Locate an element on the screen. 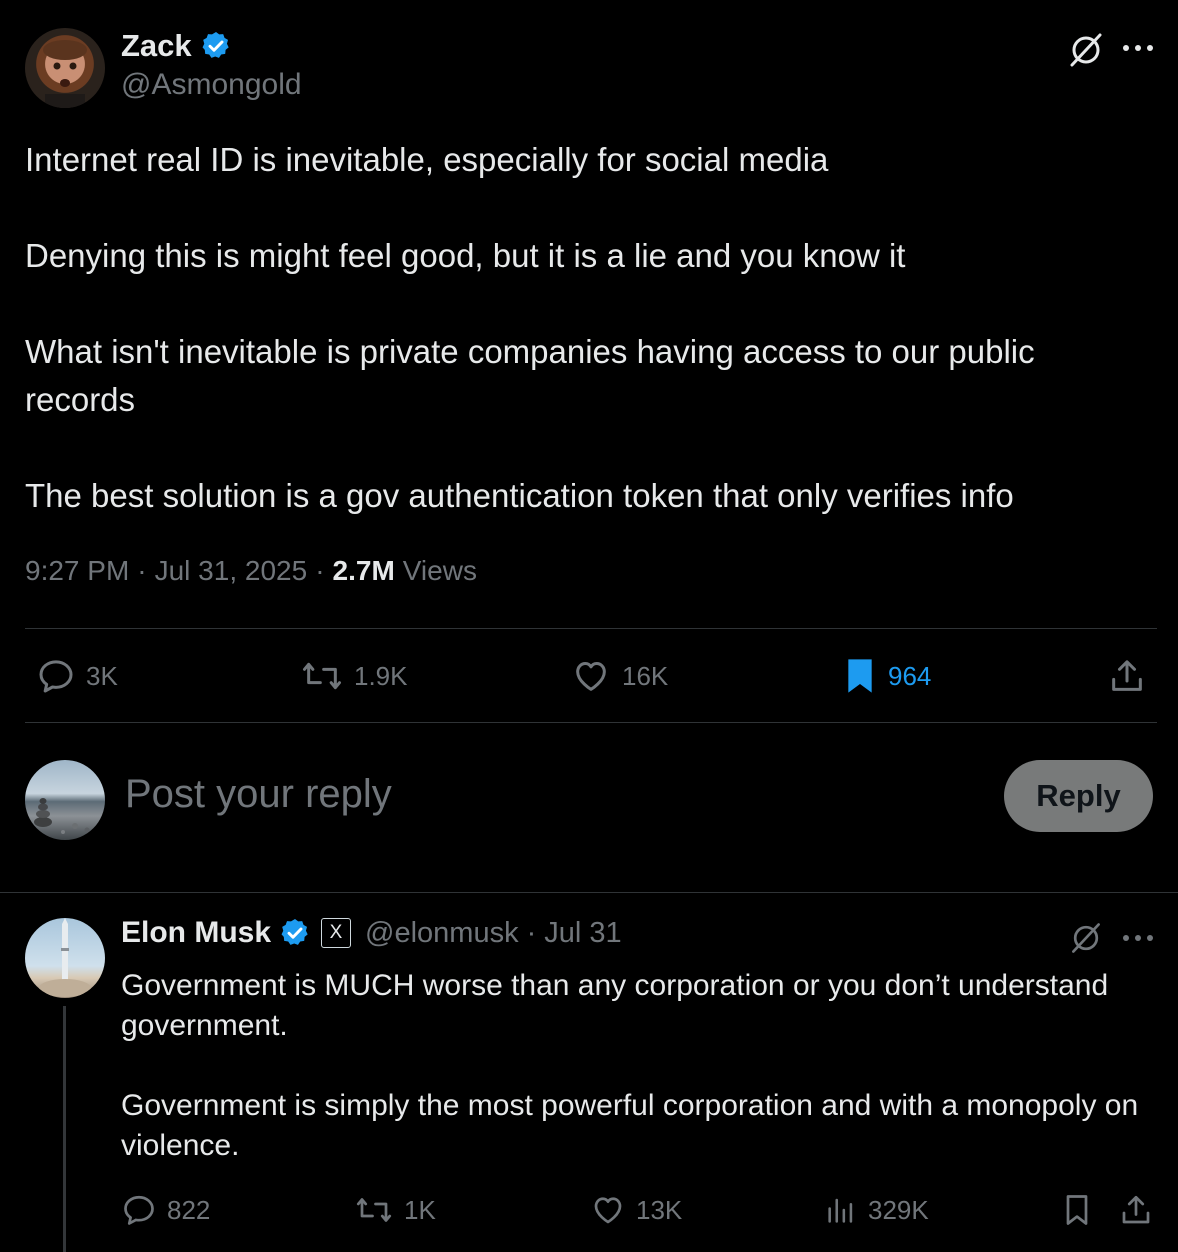  like-action: 13K is located at coordinates (636, 1210).